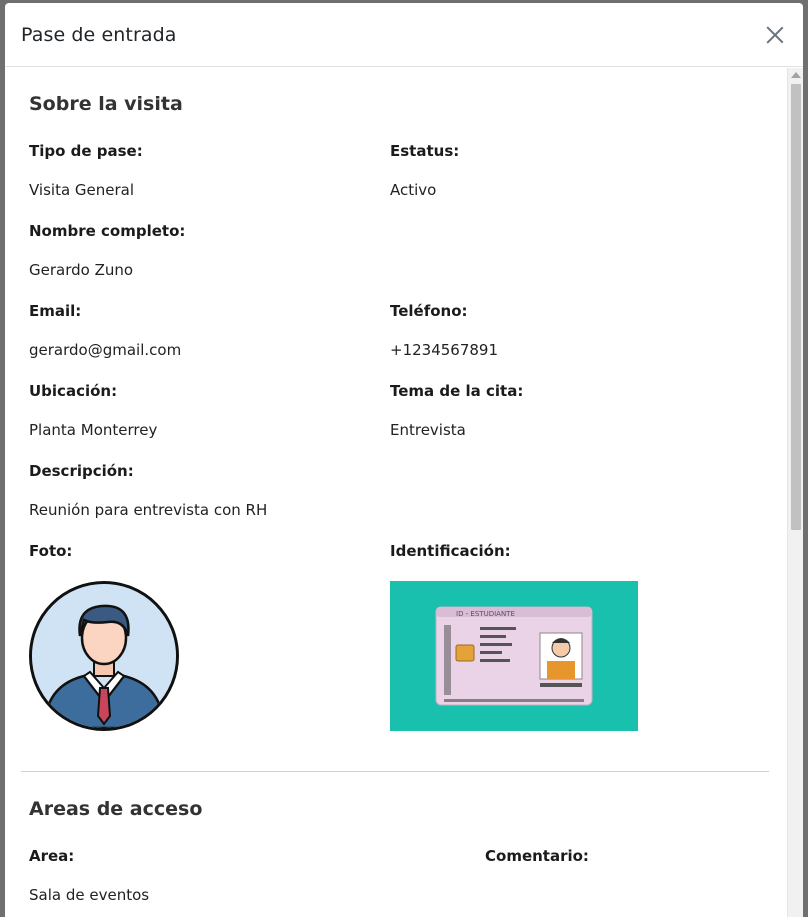  I want to click on id-cell: ID - ESTUDIANTE, so click(575, 652).